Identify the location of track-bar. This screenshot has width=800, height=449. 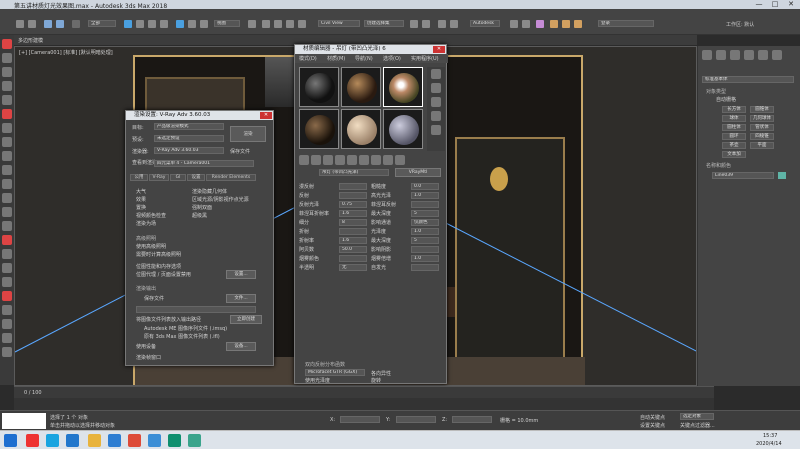
(364, 404).